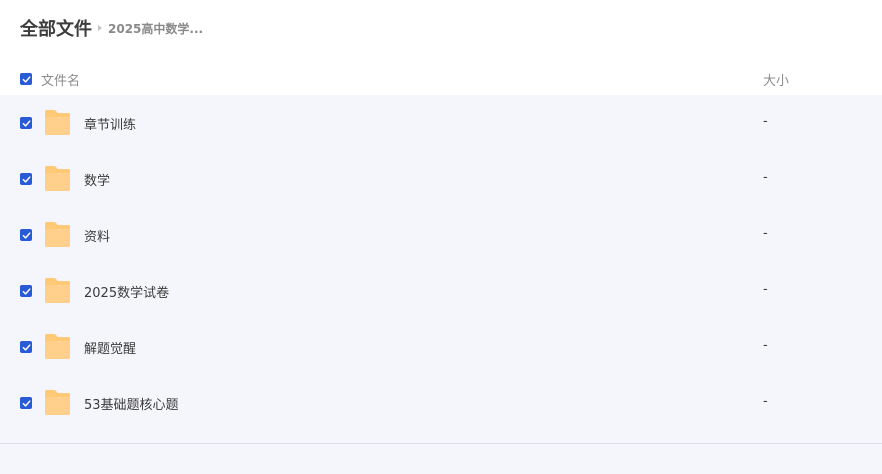 This screenshot has width=882, height=474. Describe the element at coordinates (441, 291) in the screenshot. I see `table-row: 2025数学试卷 -` at that location.